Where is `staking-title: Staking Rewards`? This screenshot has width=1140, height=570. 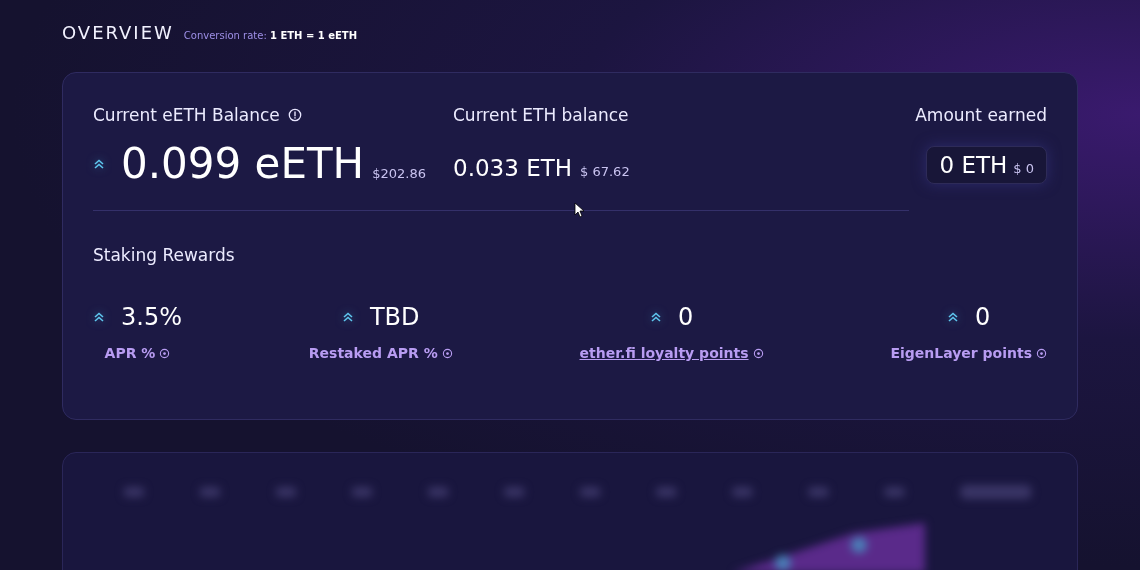 staking-title: Staking Rewards is located at coordinates (164, 255).